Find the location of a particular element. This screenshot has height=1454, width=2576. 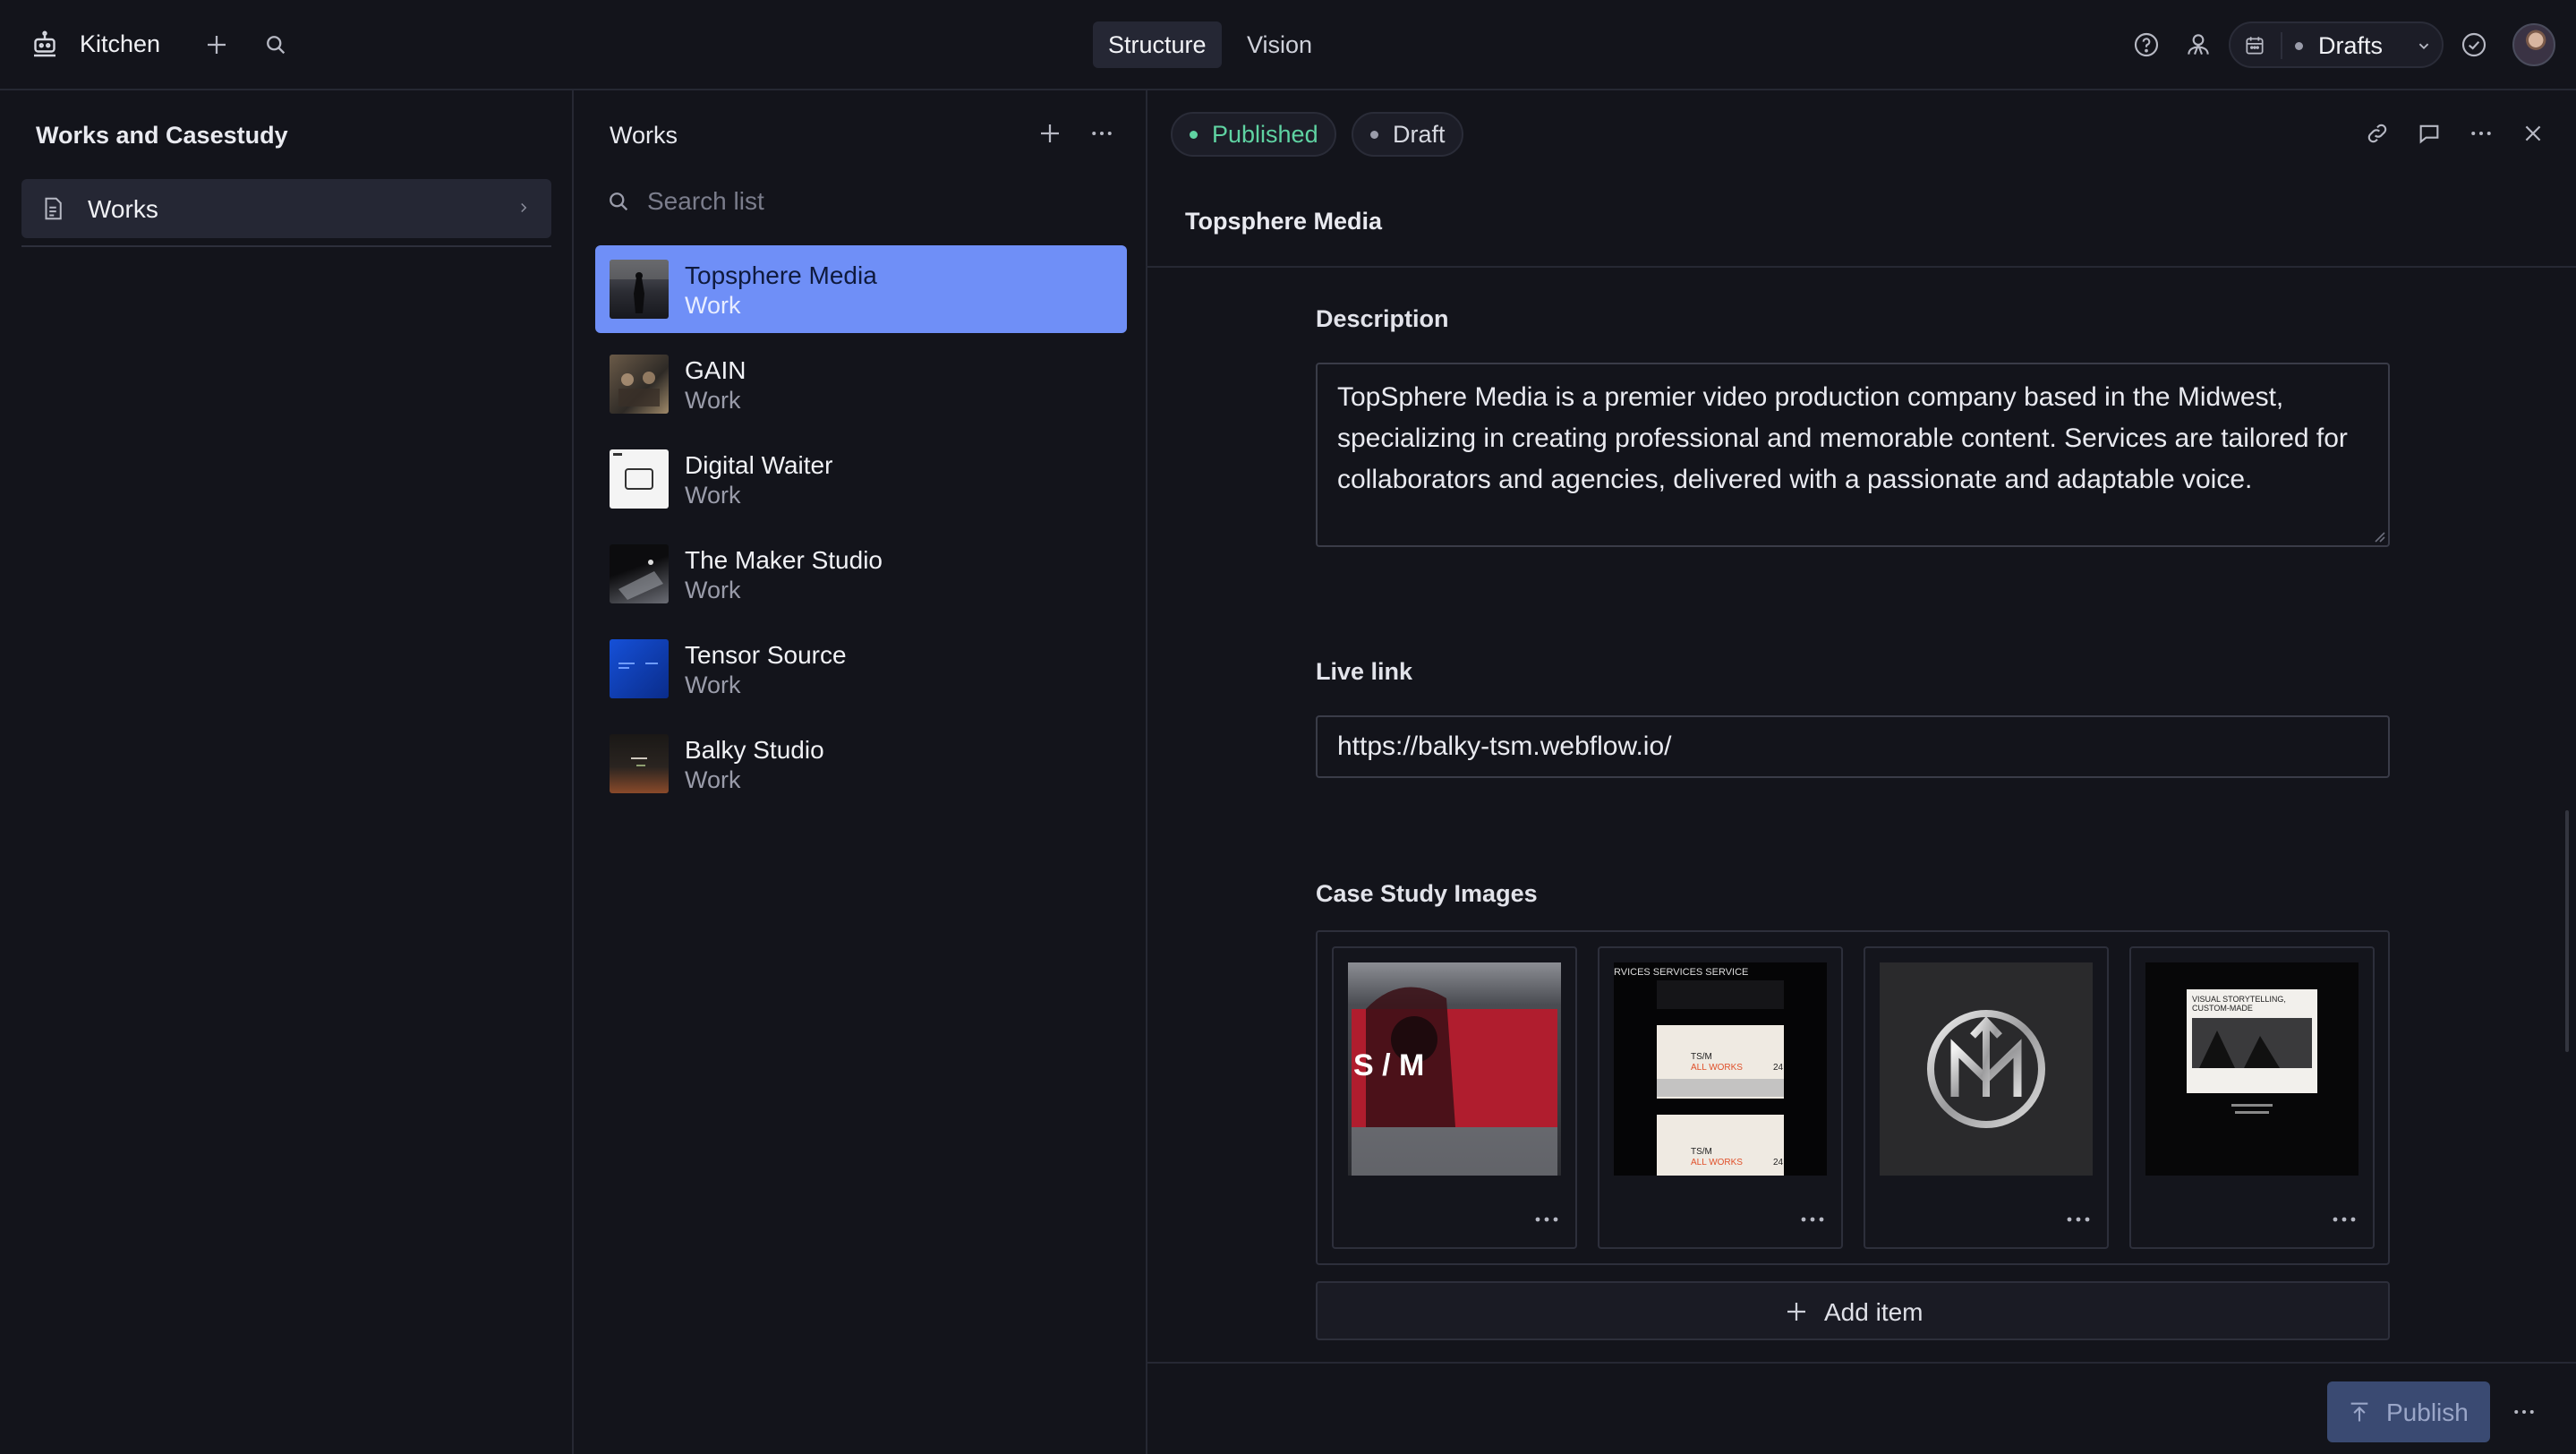

case-study-image is located at coordinates (1986, 1069).